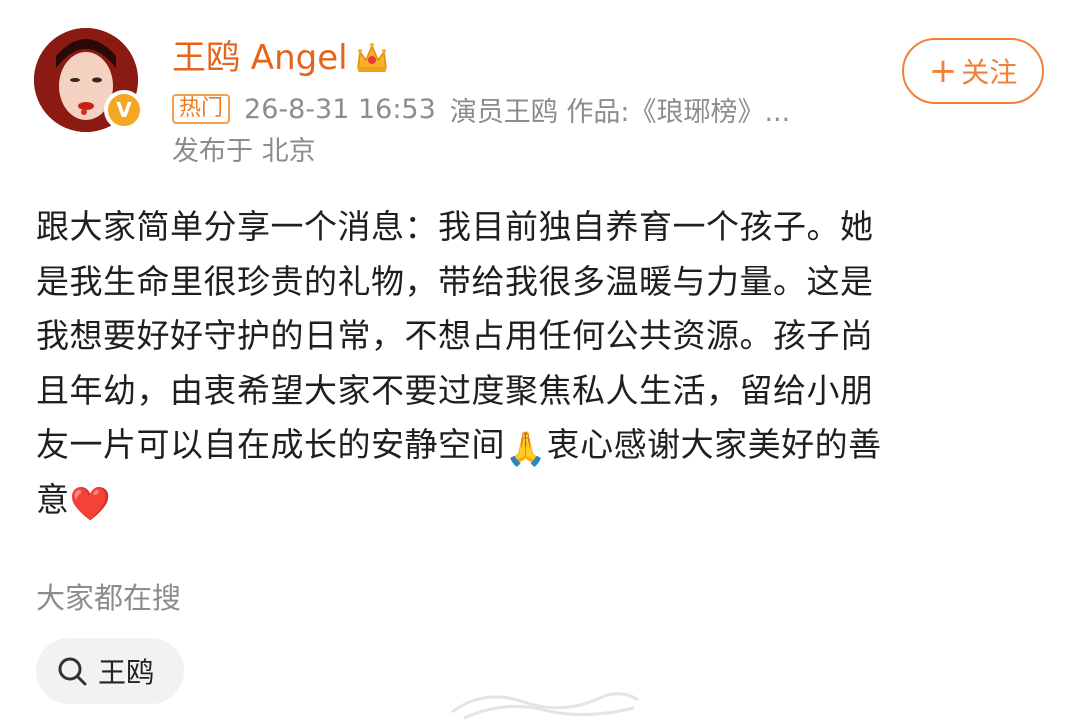 The height and width of the screenshot is (728, 1080). Describe the element at coordinates (714, 444) in the screenshot. I see `post-line-text: 衷心感谢大家美好的善` at that location.